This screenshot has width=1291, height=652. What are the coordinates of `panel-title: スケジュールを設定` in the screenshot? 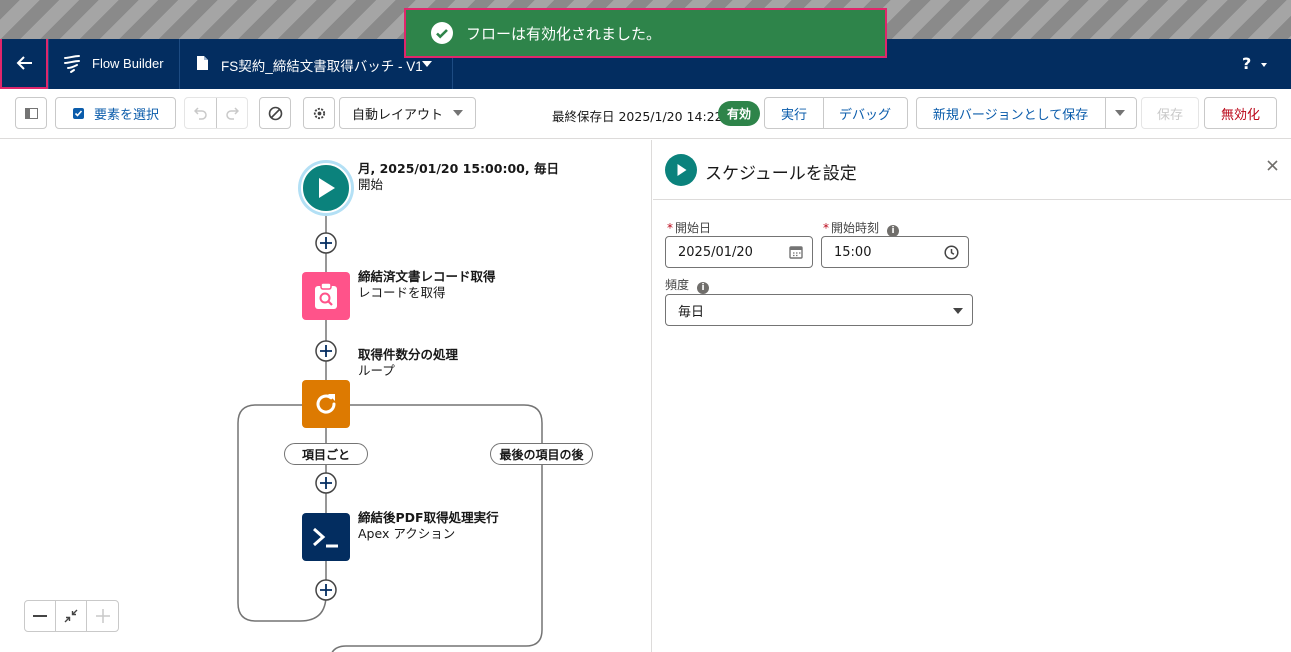 It's located at (781, 174).